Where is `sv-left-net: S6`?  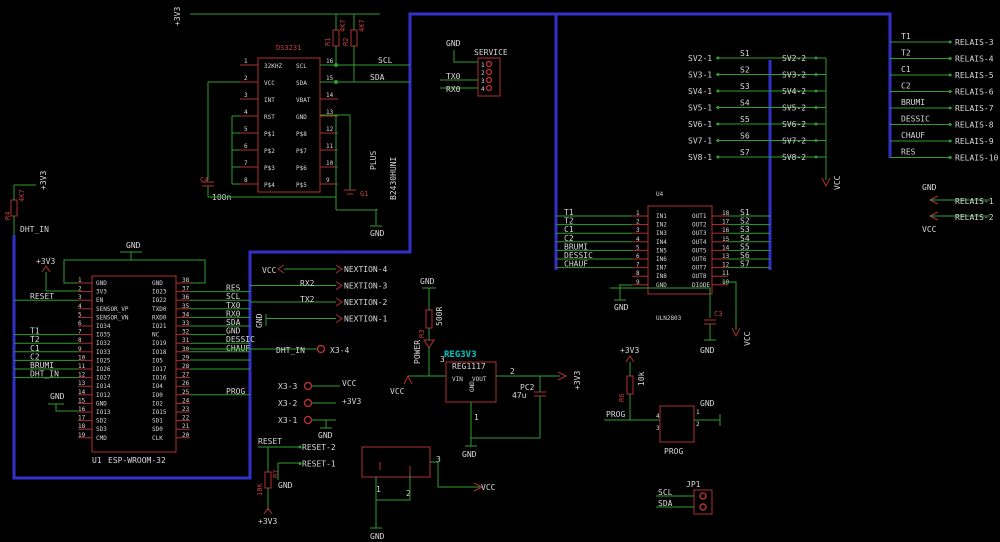 sv-left-net: S6 is located at coordinates (745, 136).